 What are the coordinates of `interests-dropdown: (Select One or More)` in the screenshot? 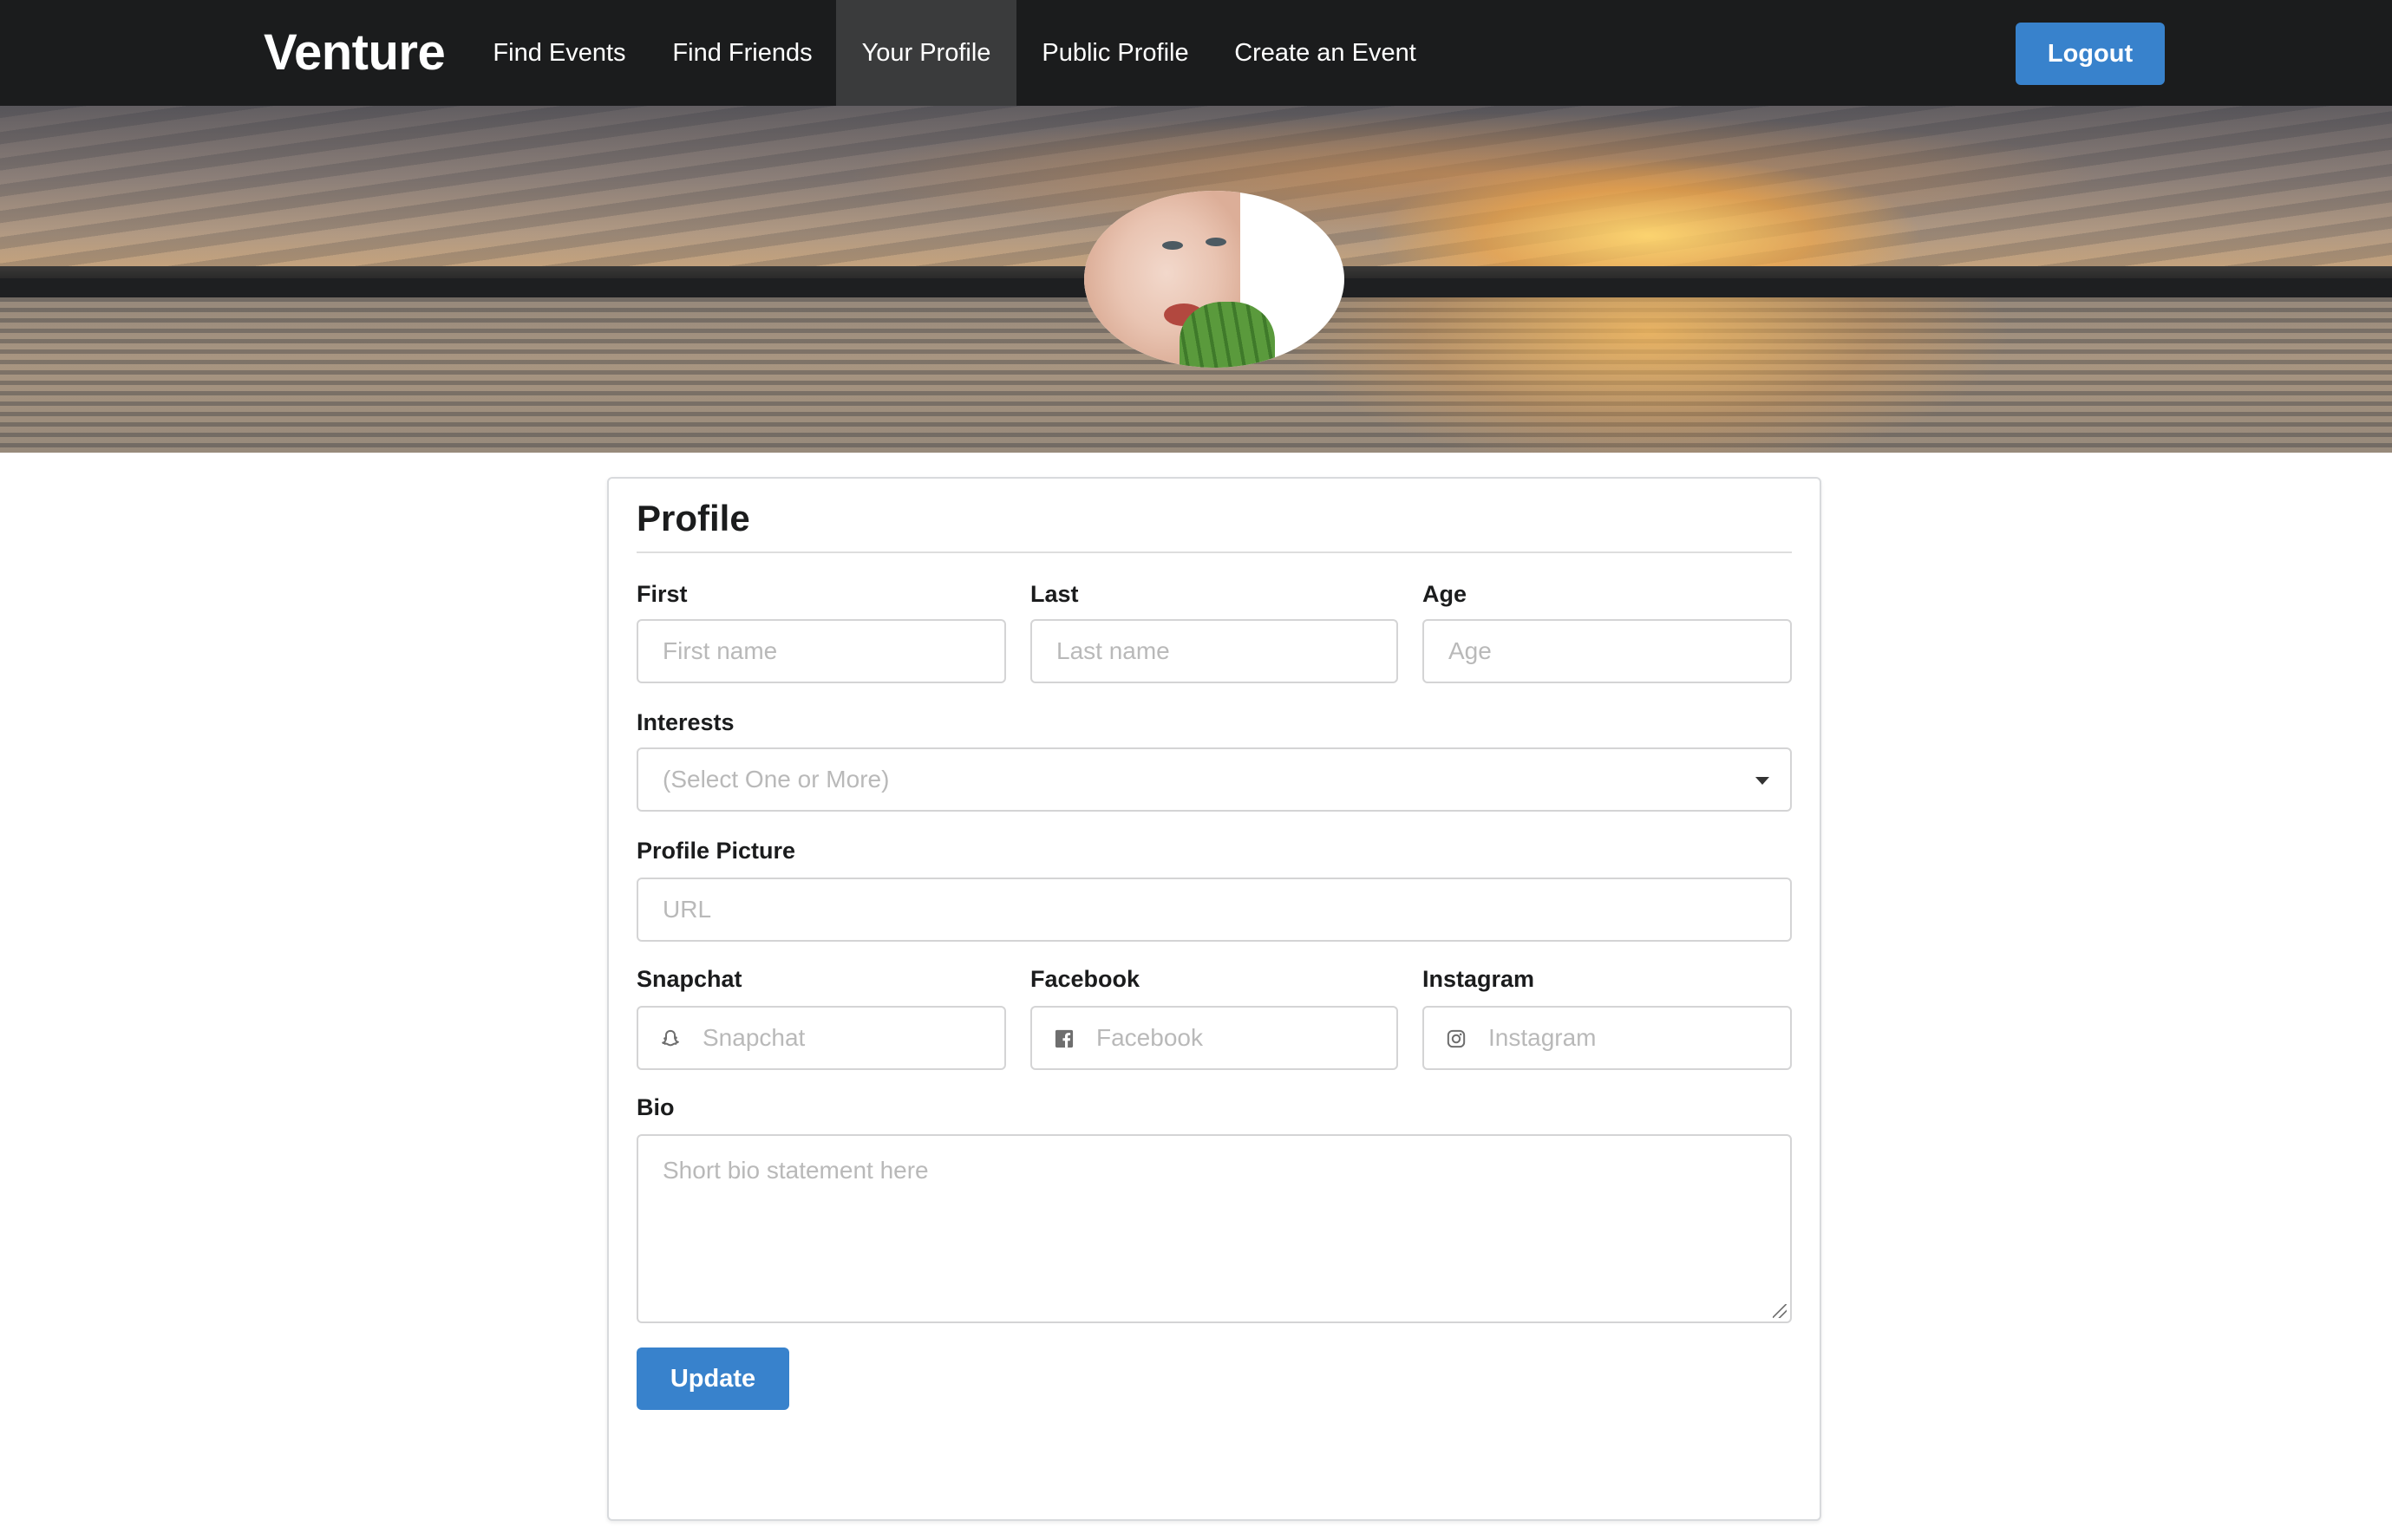 It's located at (1214, 779).